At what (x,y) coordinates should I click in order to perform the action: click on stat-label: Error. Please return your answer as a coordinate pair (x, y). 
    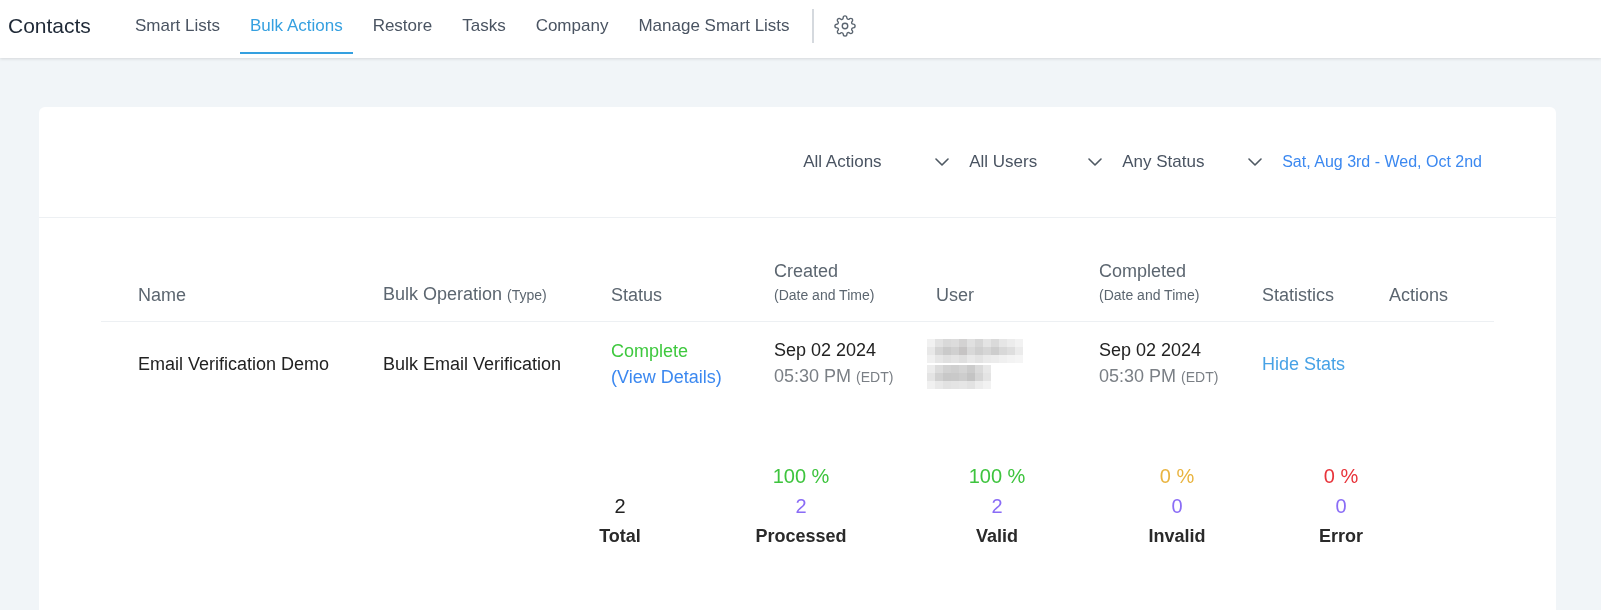
    Looking at the image, I should click on (1341, 536).